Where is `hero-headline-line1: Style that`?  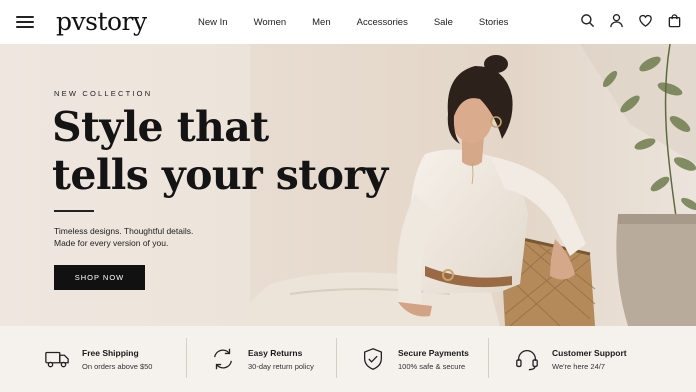 hero-headline-line1: Style that is located at coordinates (160, 127).